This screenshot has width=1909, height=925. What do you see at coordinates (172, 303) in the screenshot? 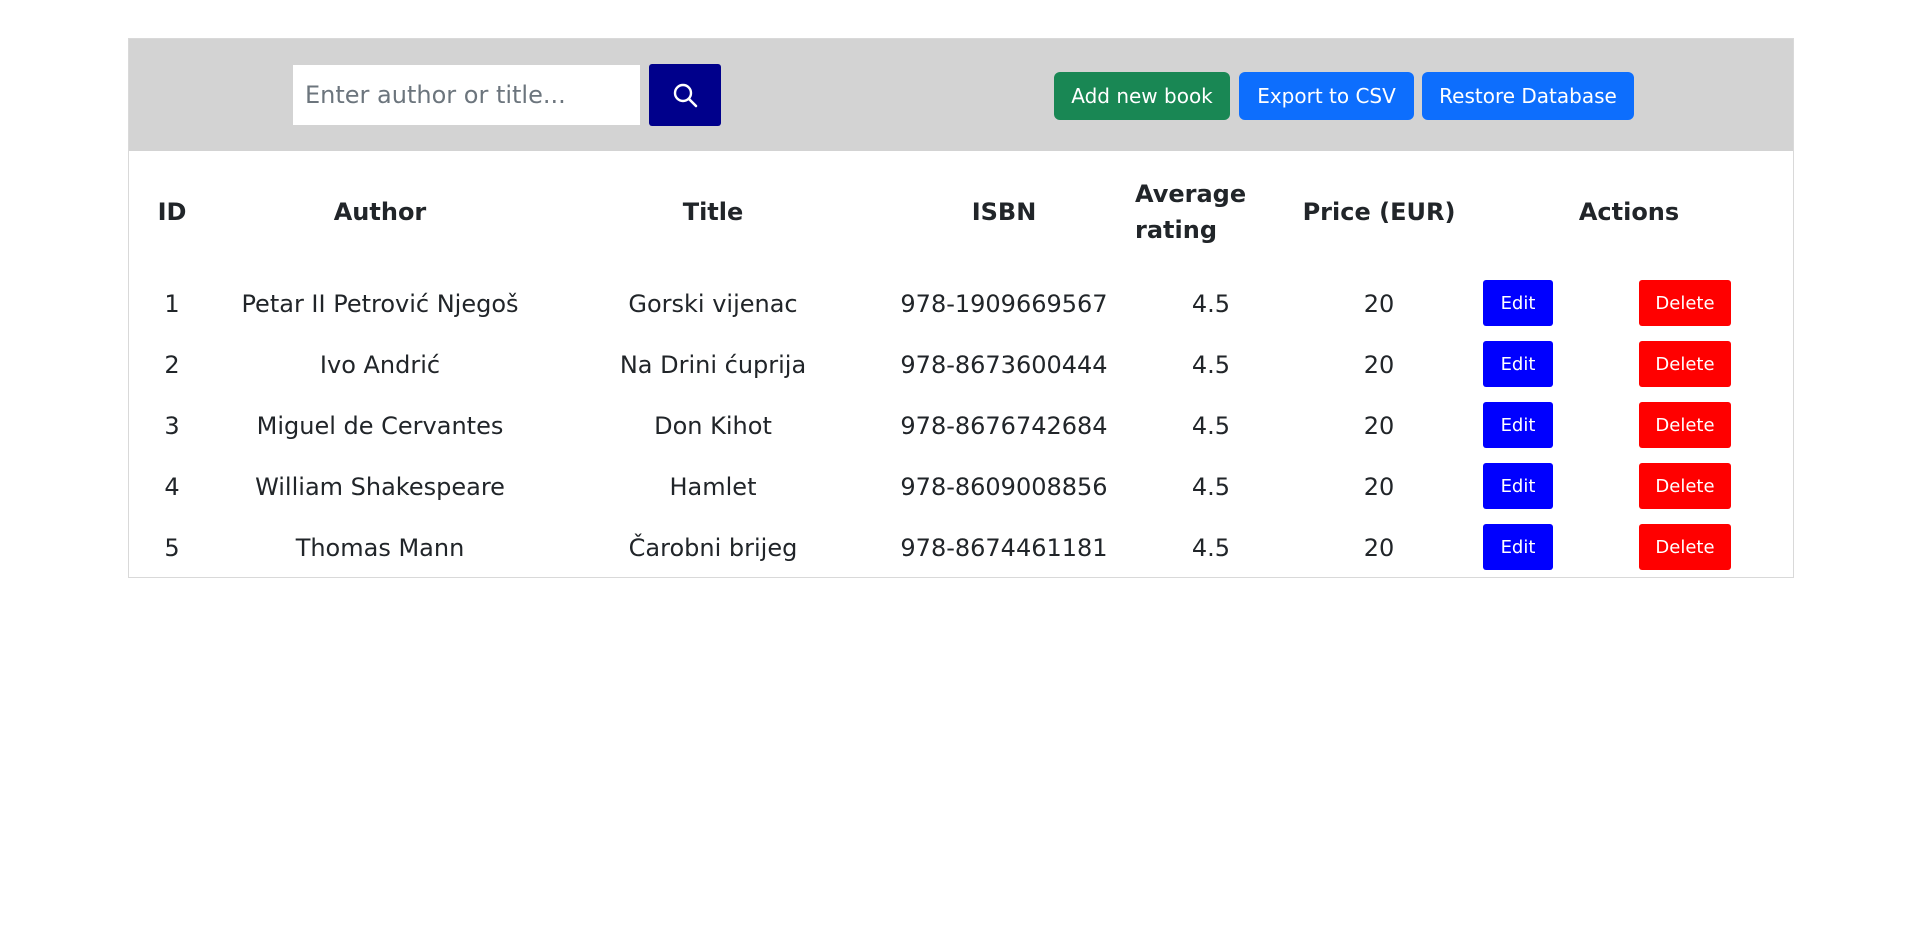
I see `cell-id: 1` at bounding box center [172, 303].